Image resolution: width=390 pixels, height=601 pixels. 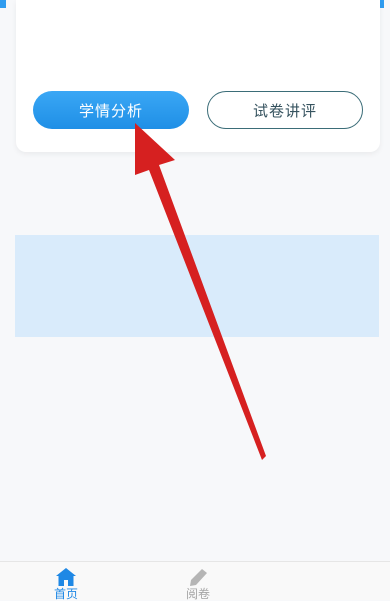 What do you see at coordinates (111, 110) in the screenshot?
I see `learning-analysis-button: 学情分析` at bounding box center [111, 110].